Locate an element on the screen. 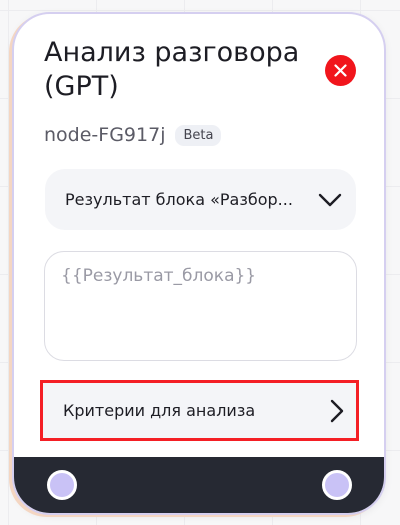 Image resolution: width=400 pixels, height=525 pixels. close-button is located at coordinates (340, 70).